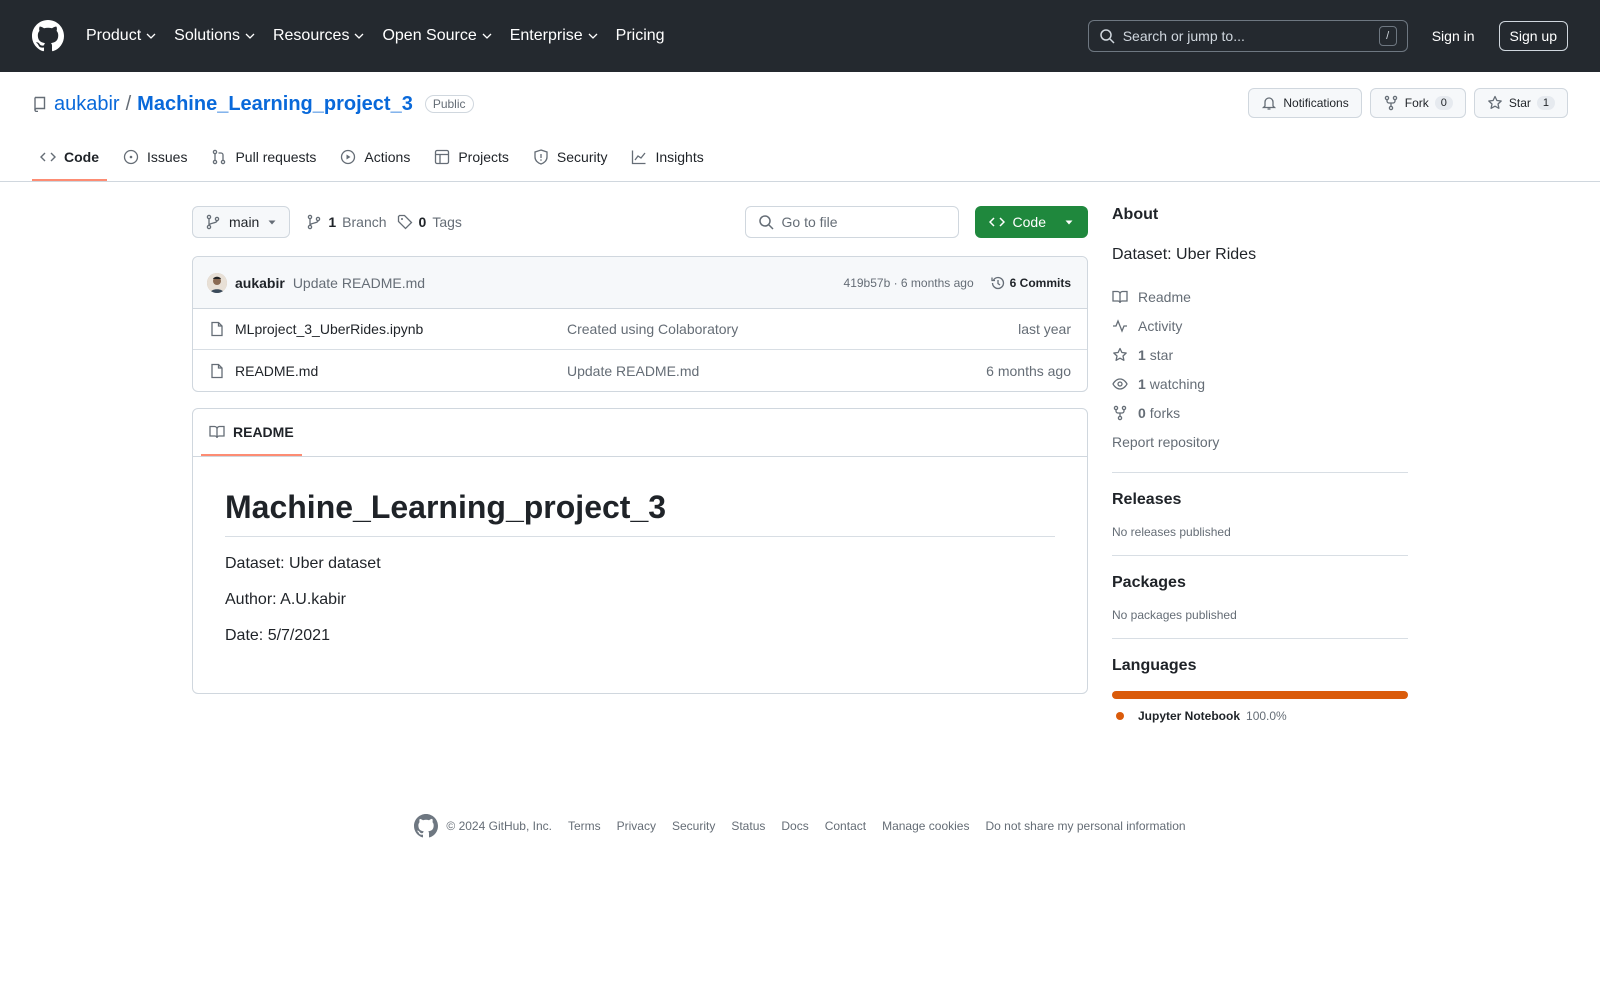 The width and height of the screenshot is (1600, 1000). I want to click on nav-pricing: Pricing, so click(640, 36).